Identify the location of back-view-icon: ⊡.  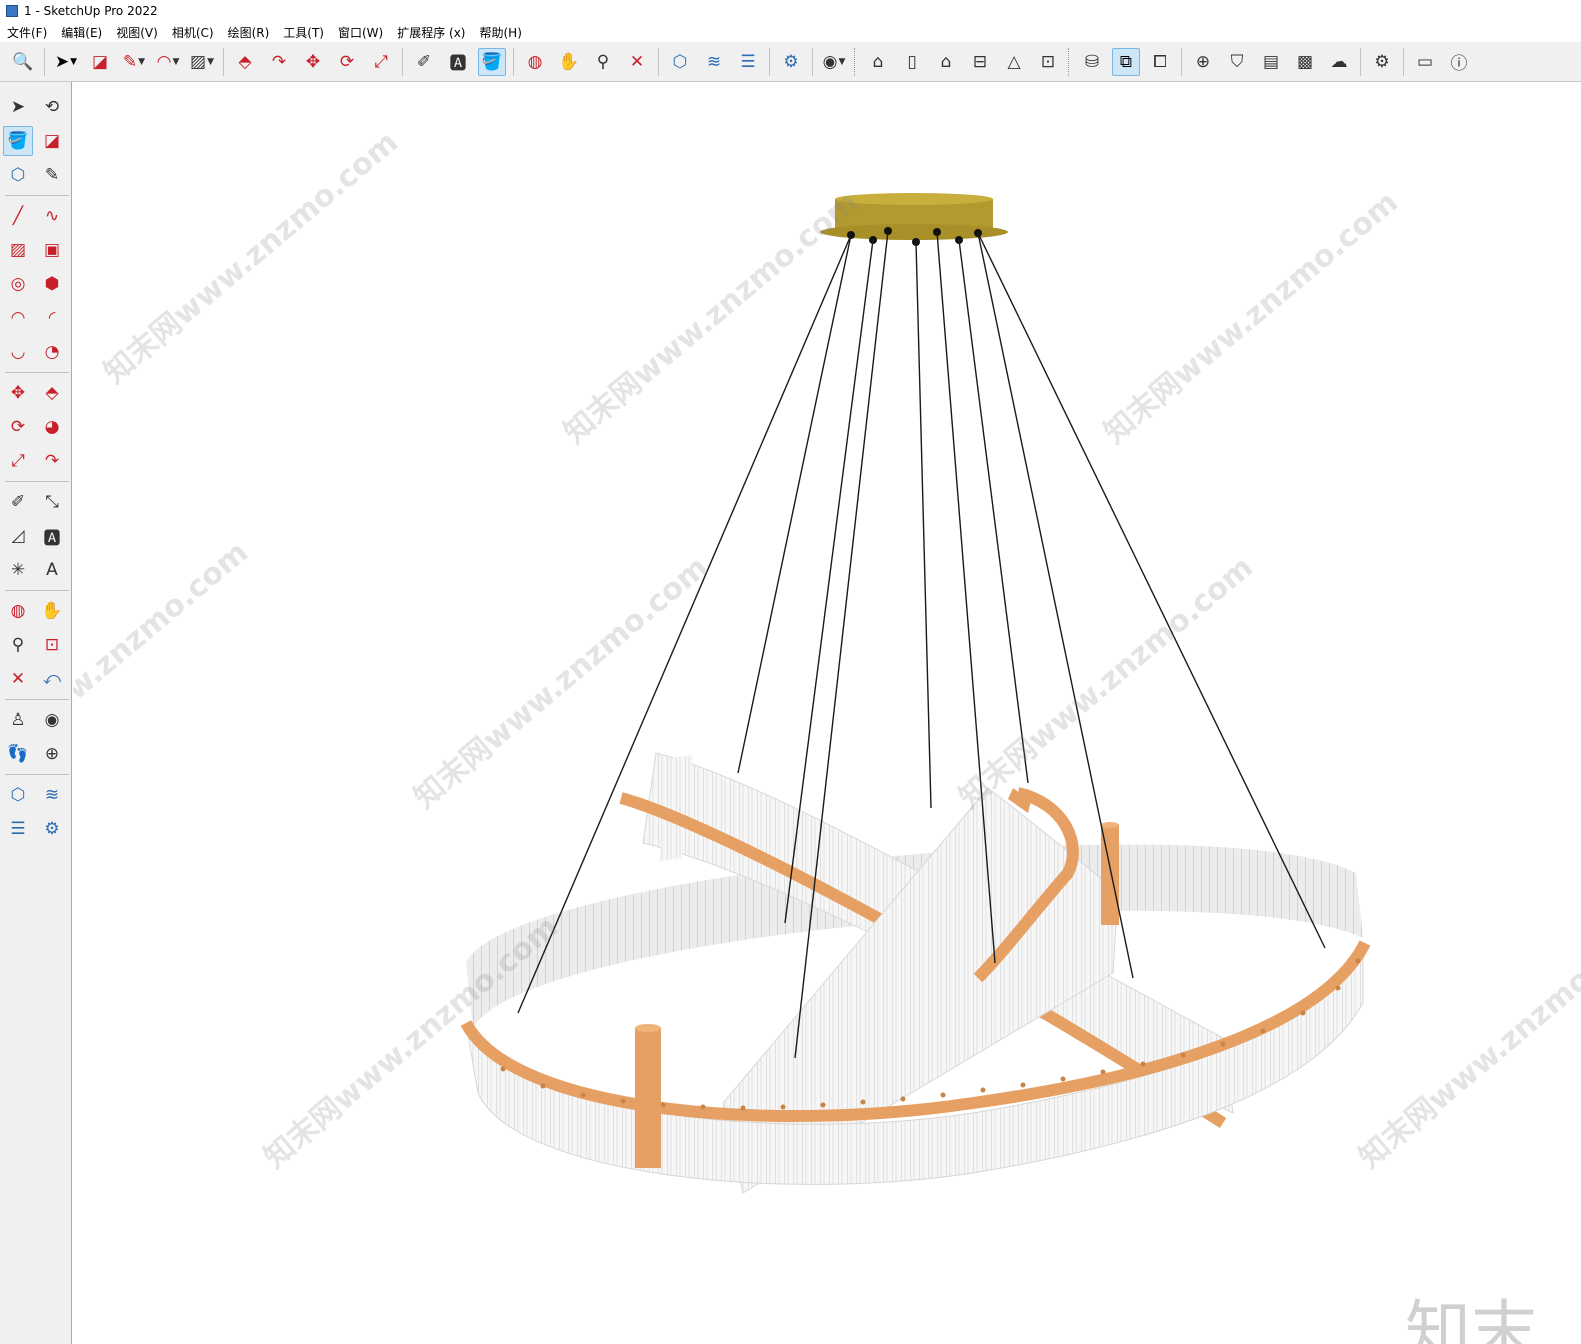
(1048, 62).